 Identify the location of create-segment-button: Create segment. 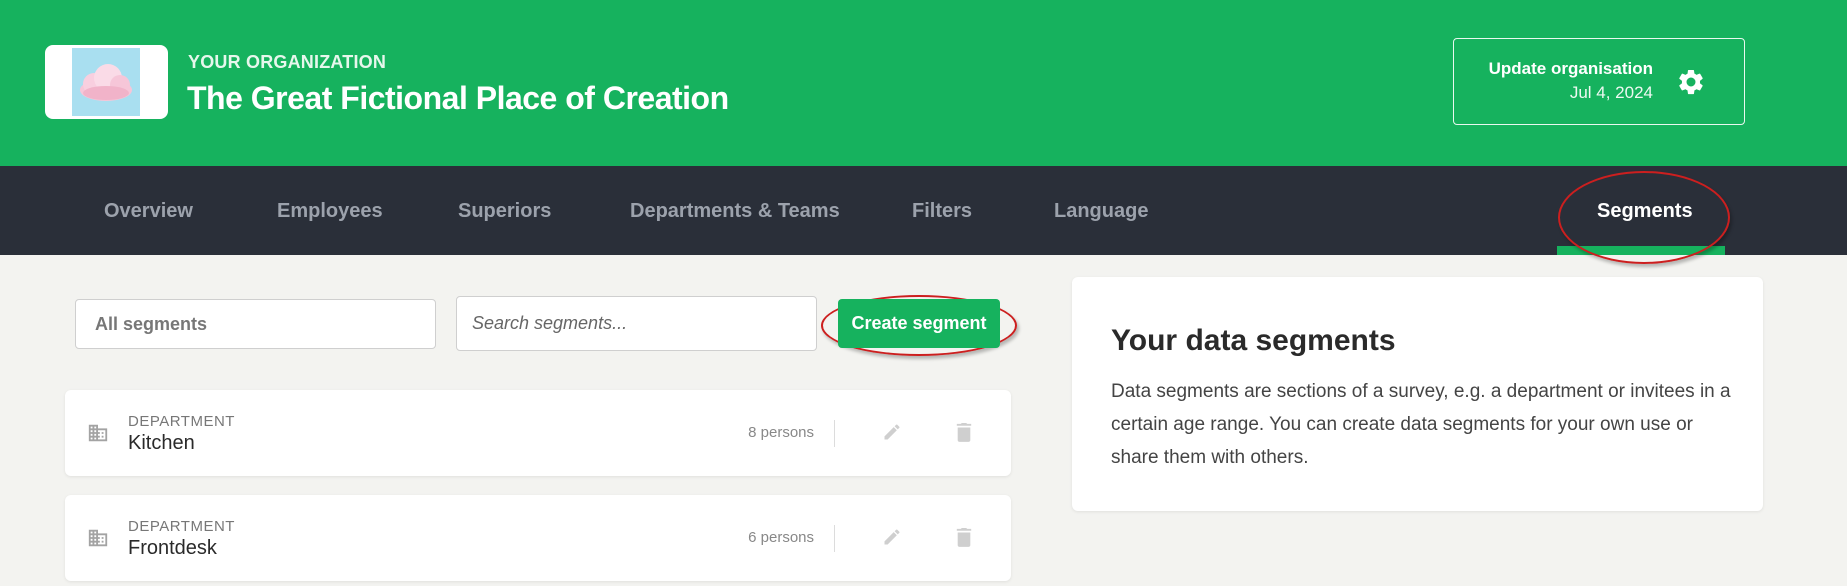
(919, 323).